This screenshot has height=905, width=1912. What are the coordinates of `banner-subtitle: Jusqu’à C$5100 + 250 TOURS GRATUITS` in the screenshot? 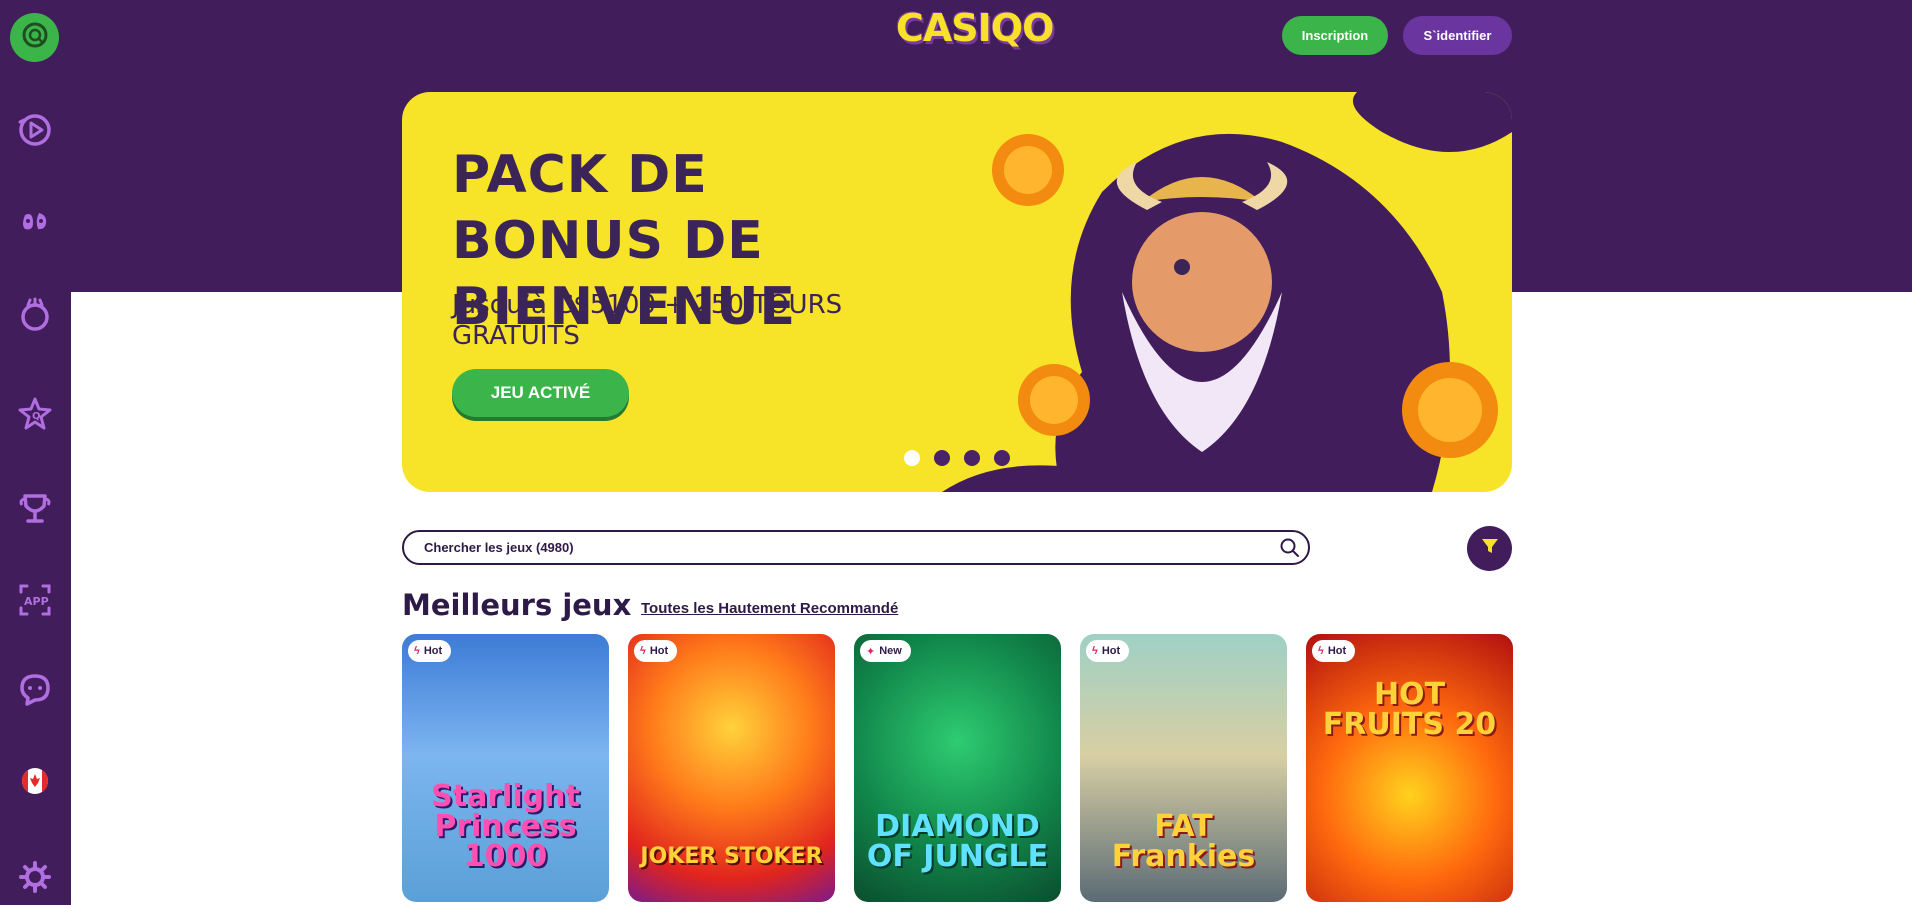 It's located at (647, 320).